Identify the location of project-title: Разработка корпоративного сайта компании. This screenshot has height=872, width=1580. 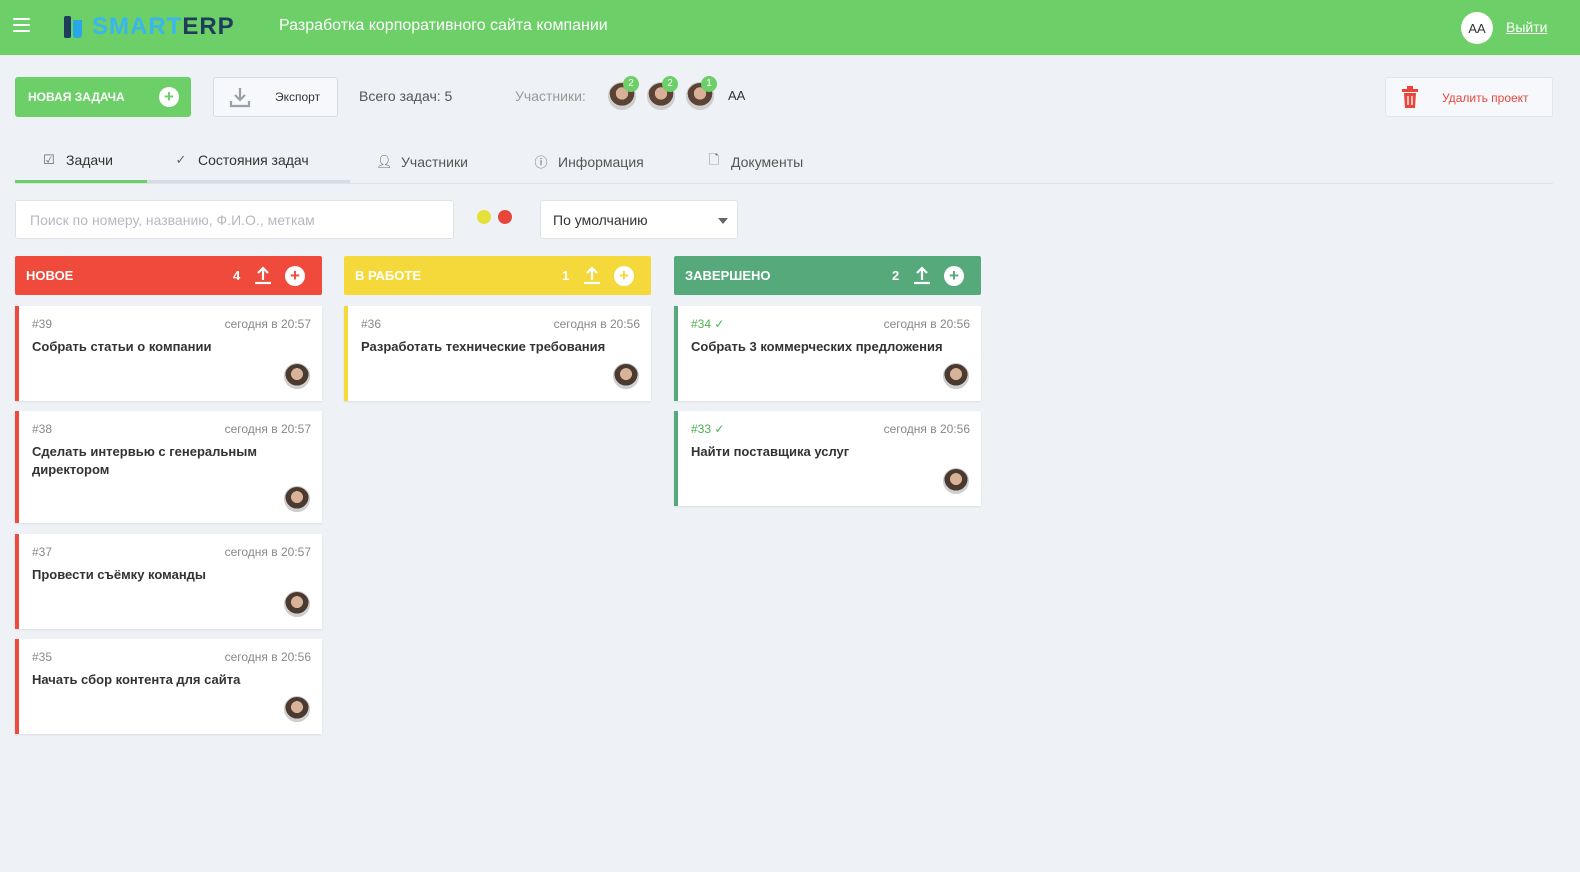
(443, 25).